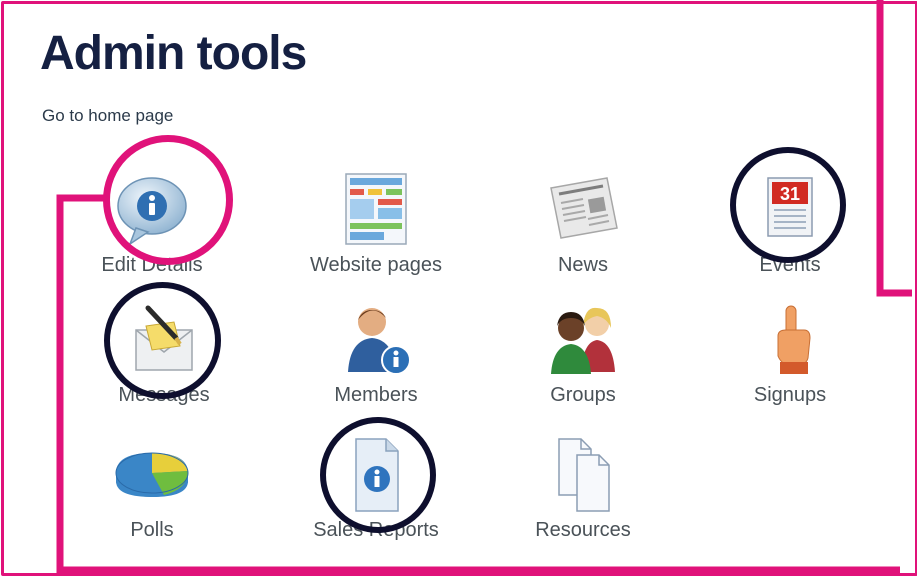 This screenshot has height=576, width=917. What do you see at coordinates (162, 340) in the screenshot?
I see `highlight-circle-messages` at bounding box center [162, 340].